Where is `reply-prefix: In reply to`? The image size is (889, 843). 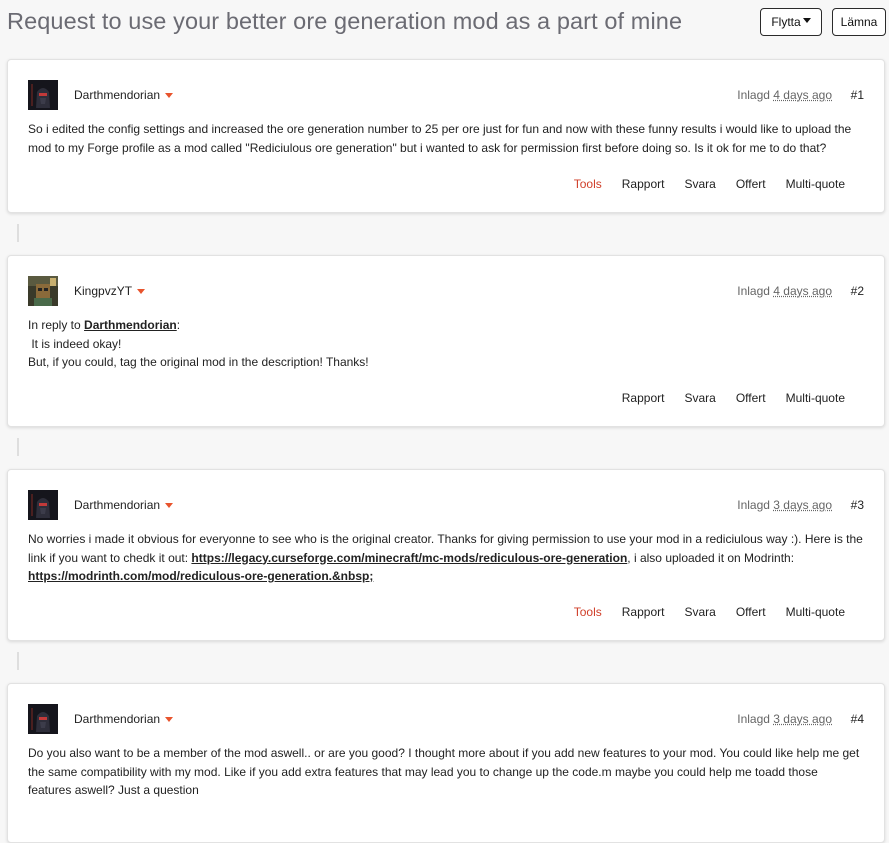 reply-prefix: In reply to is located at coordinates (54, 325).